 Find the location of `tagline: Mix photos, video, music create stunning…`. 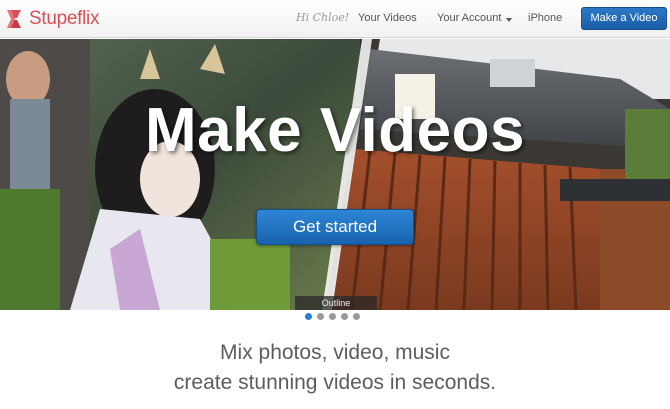

tagline: Mix photos, video, music create stunning… is located at coordinates (335, 368).